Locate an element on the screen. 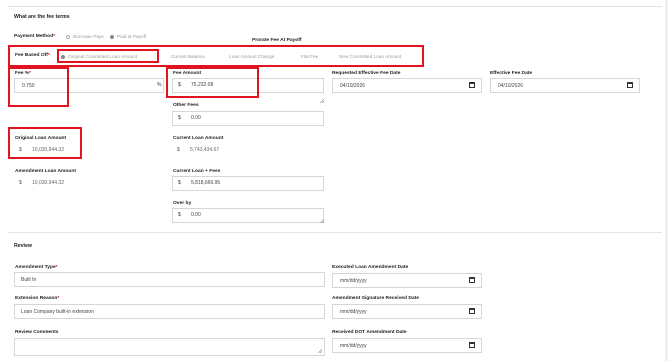 This screenshot has width=670, height=361. highlight-fee-amount is located at coordinates (212, 82).